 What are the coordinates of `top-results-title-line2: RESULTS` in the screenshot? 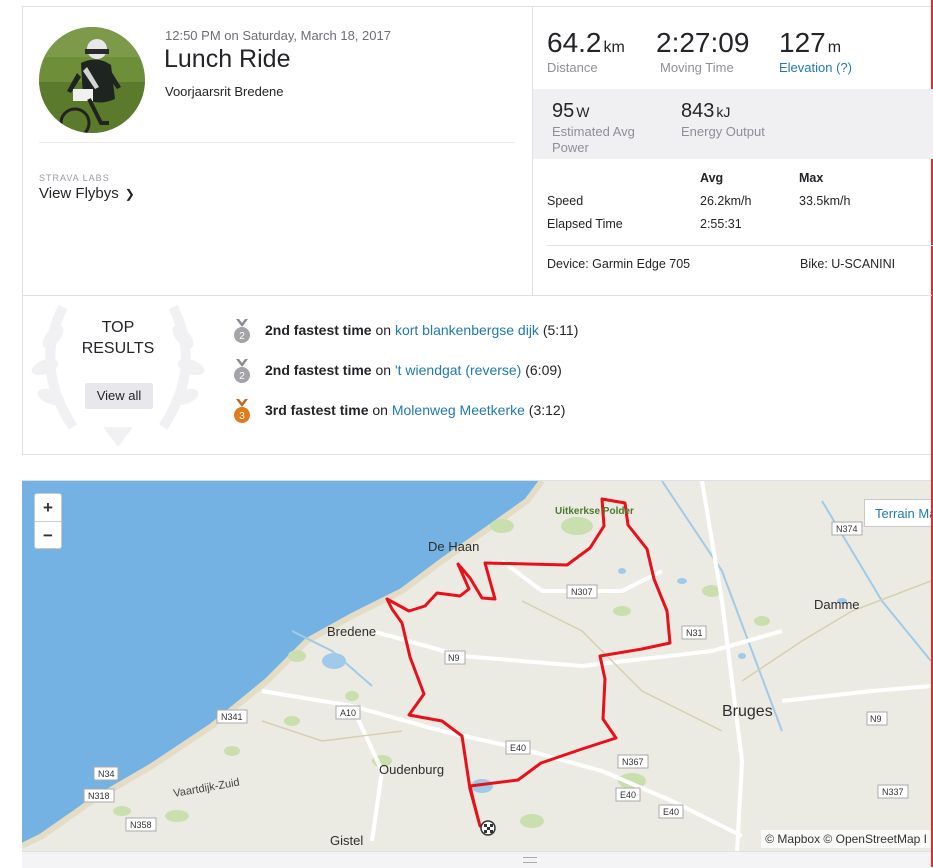 It's located at (118, 348).